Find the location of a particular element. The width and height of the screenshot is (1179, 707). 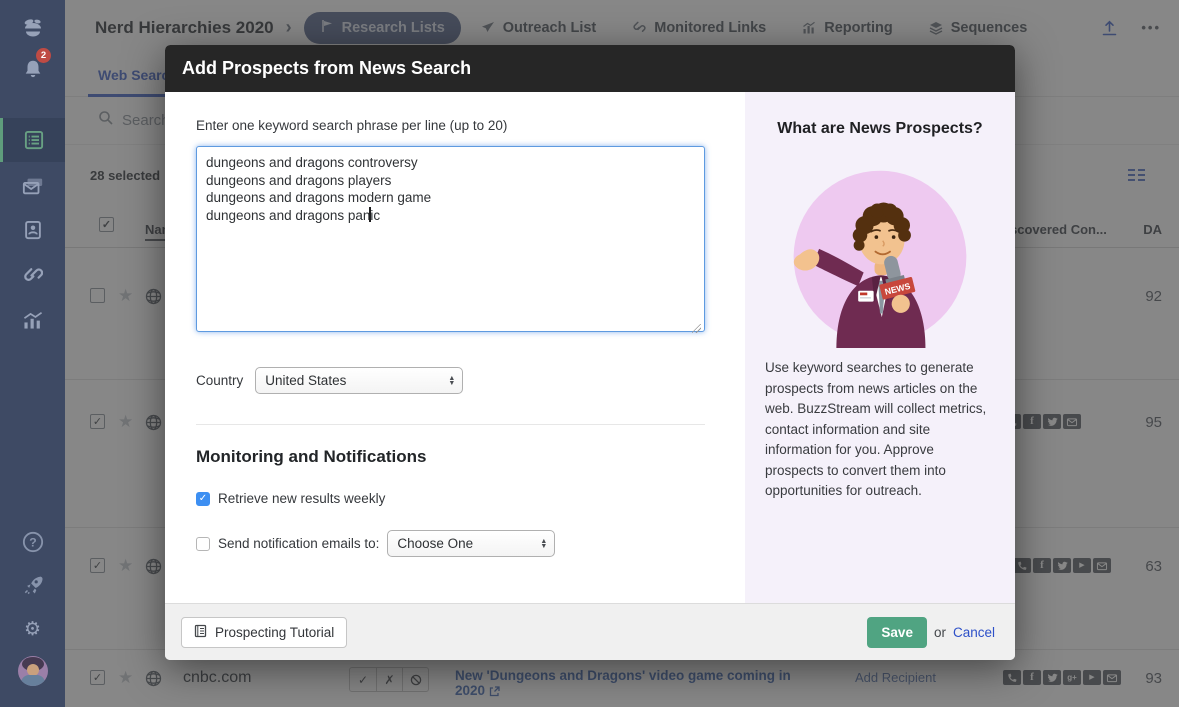

notify-value: Choose One is located at coordinates (435, 543).